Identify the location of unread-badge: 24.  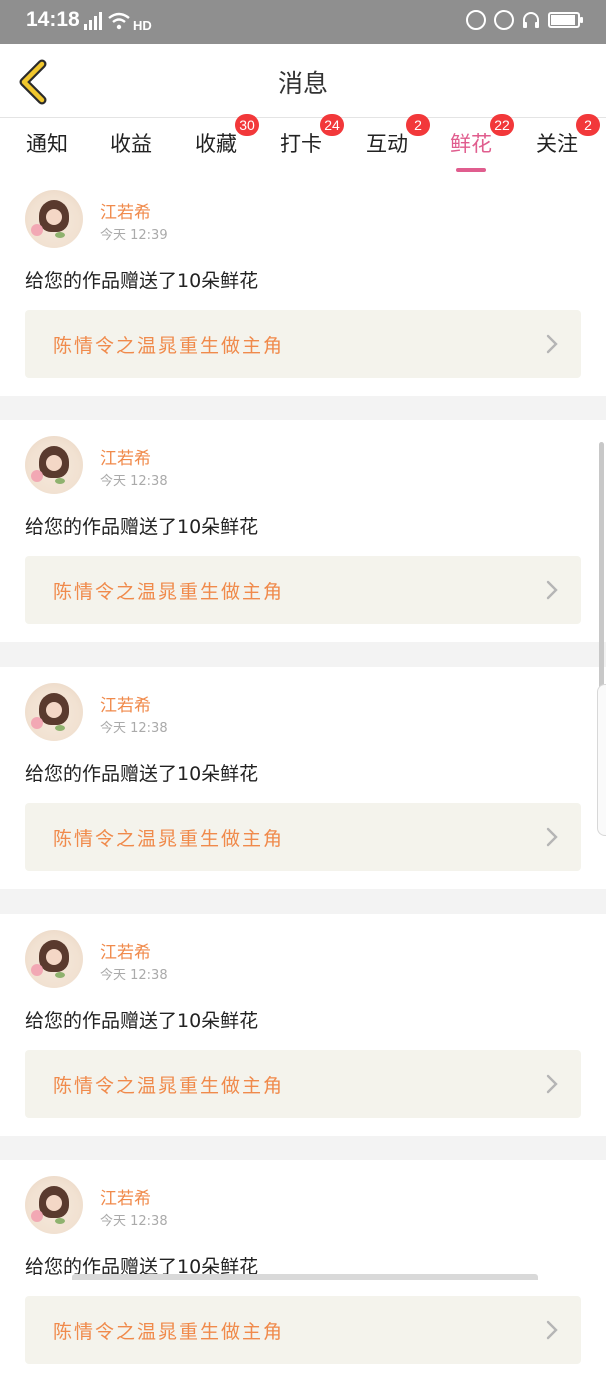
(332, 125).